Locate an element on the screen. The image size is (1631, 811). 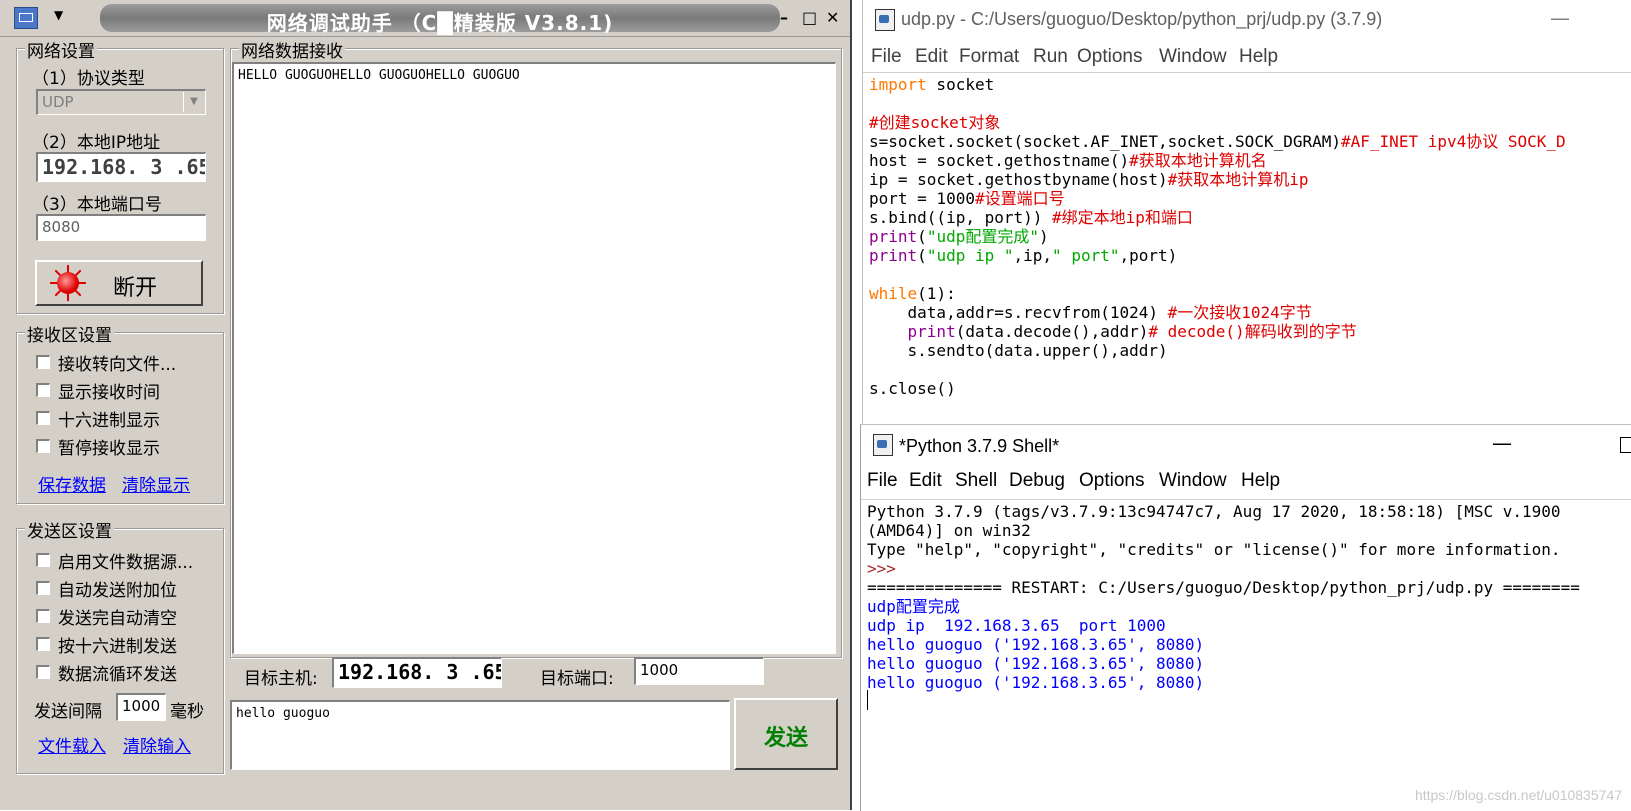
dropdown-arrow-icon: ▼ is located at coordinates (58, 15).